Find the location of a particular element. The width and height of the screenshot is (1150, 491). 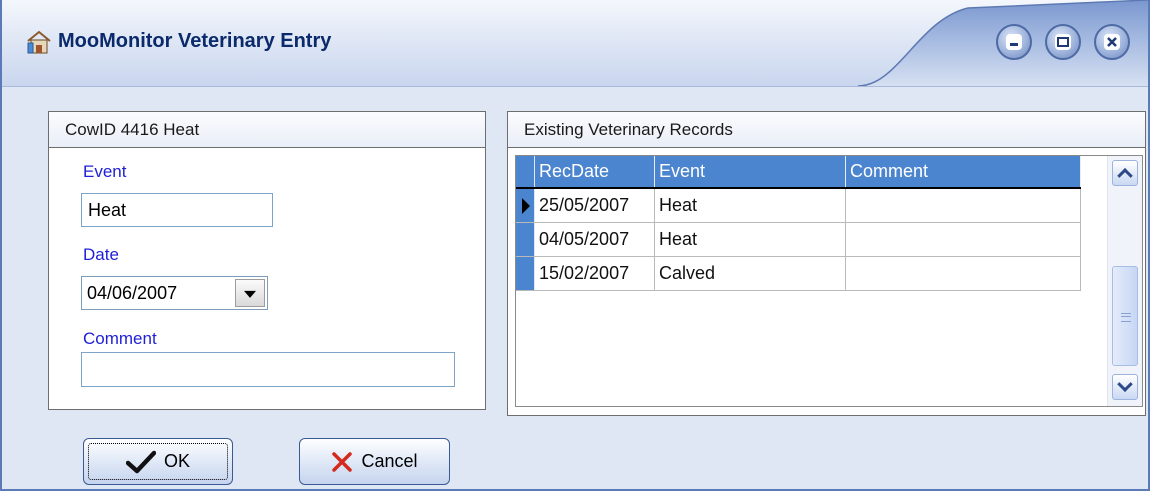

chevron-up-icon is located at coordinates (1125, 175).